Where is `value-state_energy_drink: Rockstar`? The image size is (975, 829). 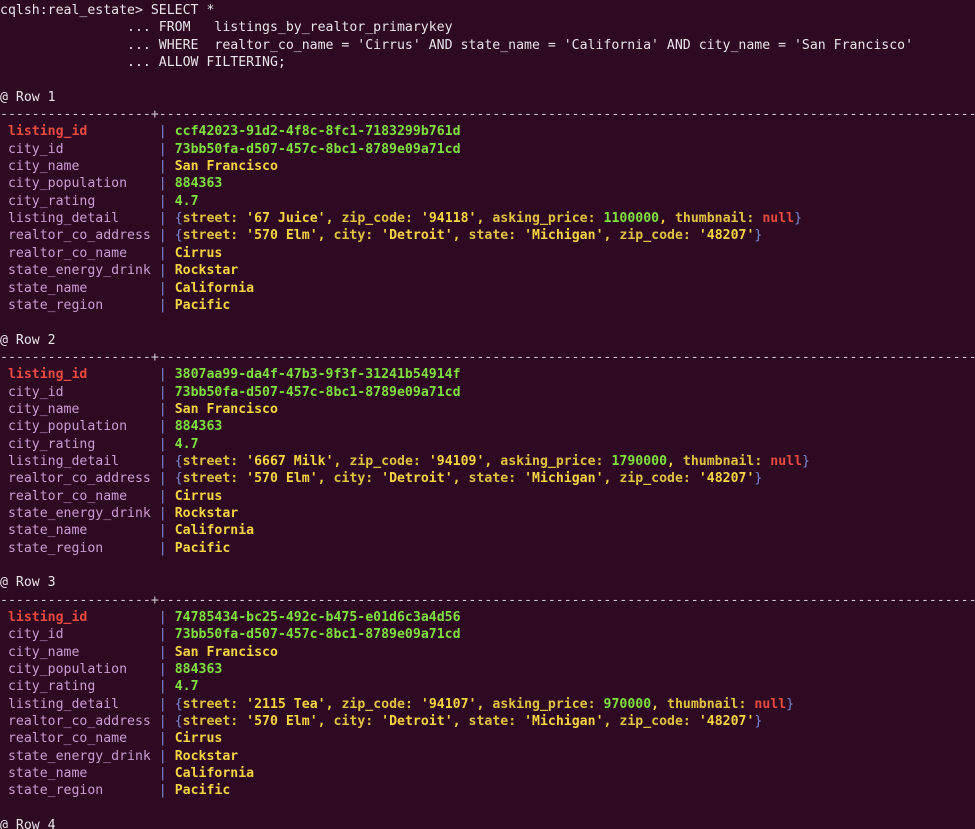 value-state_energy_drink: Rockstar is located at coordinates (206, 513).